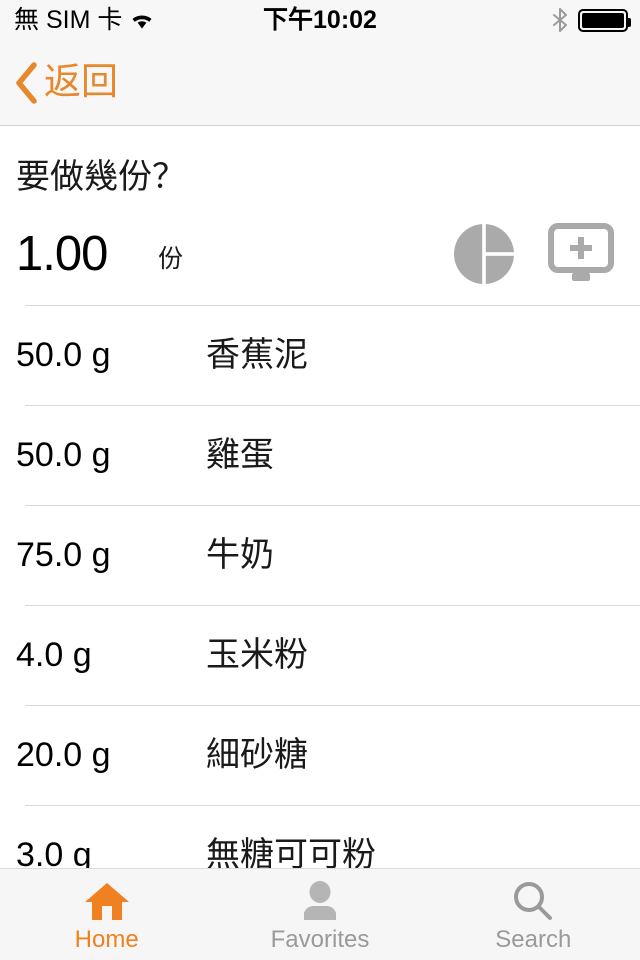 Image resolution: width=640 pixels, height=960 pixels. I want to click on ingredient-amount: 4.0 g, so click(54, 655).